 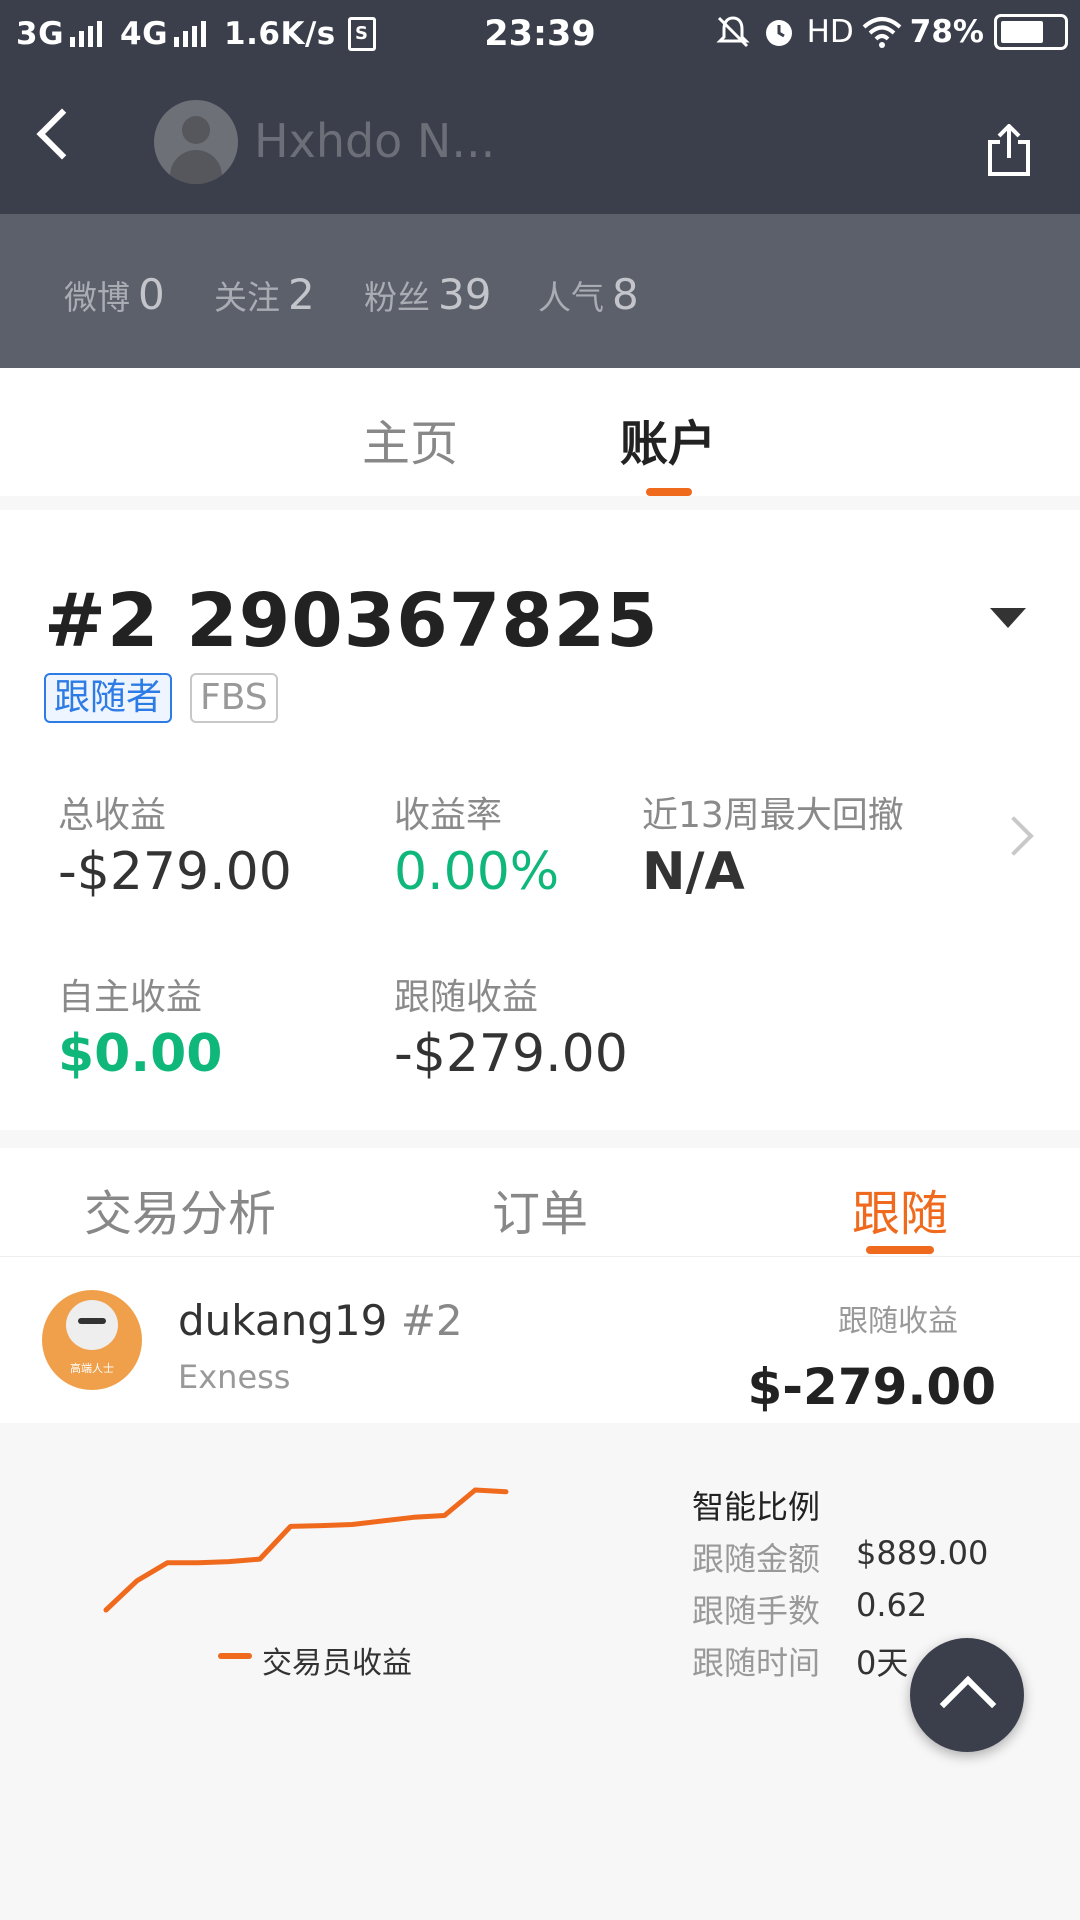 What do you see at coordinates (540, 1209) in the screenshot?
I see `tab-orders: 订单` at bounding box center [540, 1209].